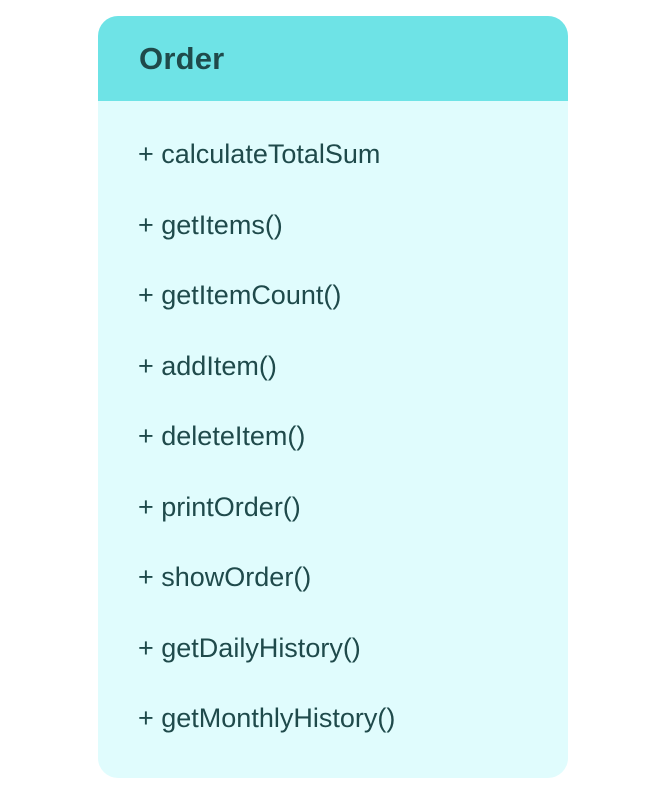  Describe the element at coordinates (240, 295) in the screenshot. I see `method-get-item-count: + getItemCount()` at that location.